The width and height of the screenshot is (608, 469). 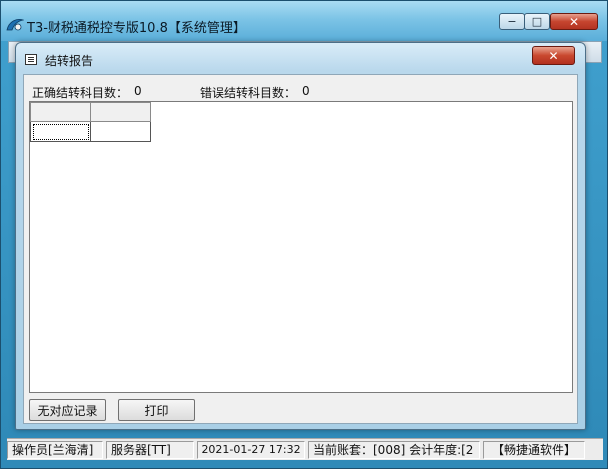 What do you see at coordinates (248, 93) in the screenshot?
I see `error-count-label: 错误结转科目数：` at bounding box center [248, 93].